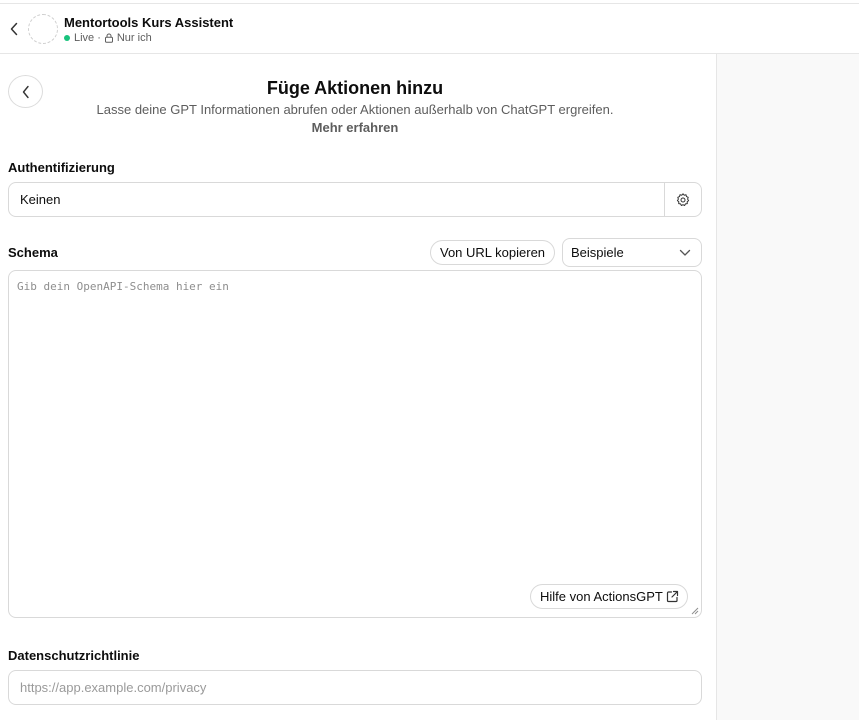 This screenshot has width=859, height=720. I want to click on lock-icon, so click(109, 38).